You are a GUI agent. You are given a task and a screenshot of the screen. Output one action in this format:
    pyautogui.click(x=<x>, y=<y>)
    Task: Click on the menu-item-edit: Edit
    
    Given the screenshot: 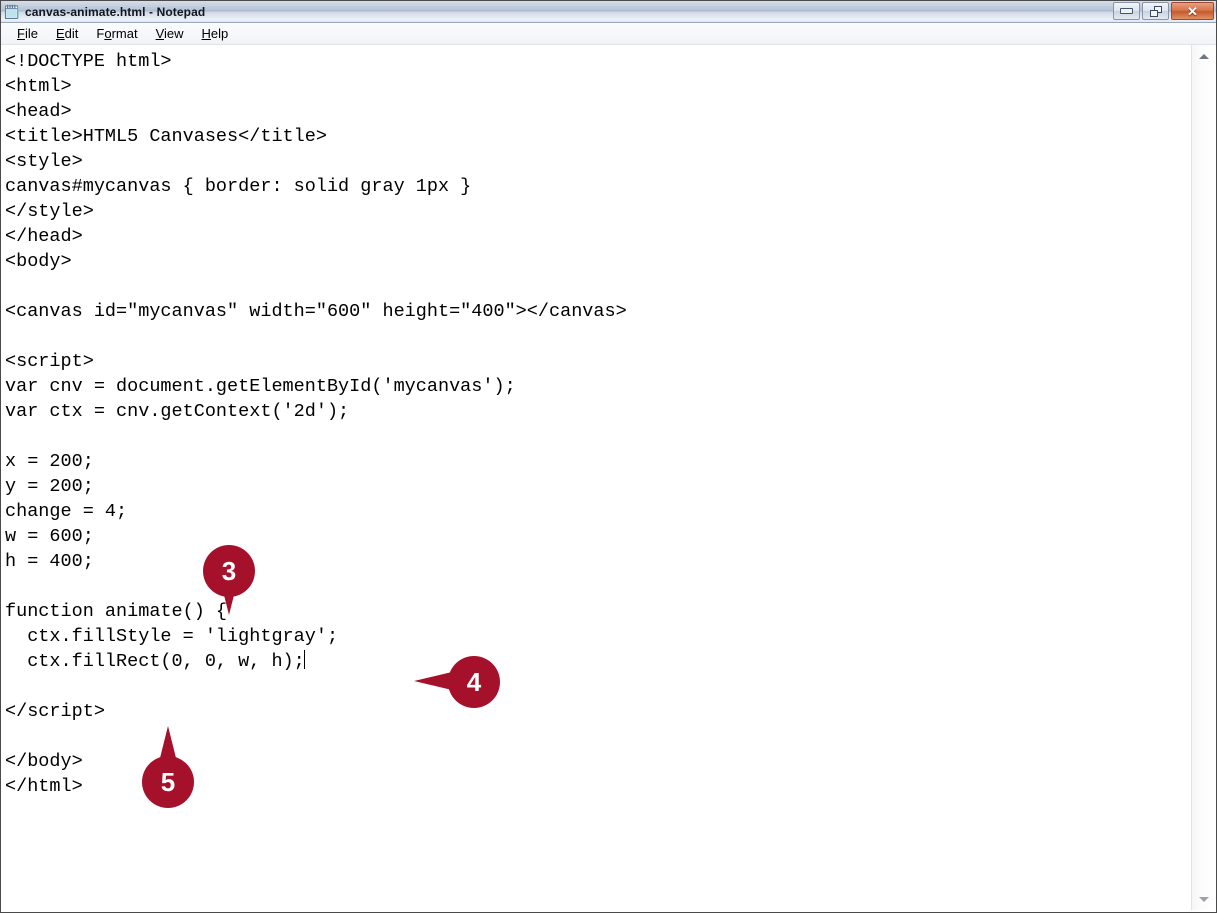 What is the action you would take?
    pyautogui.click(x=67, y=34)
    